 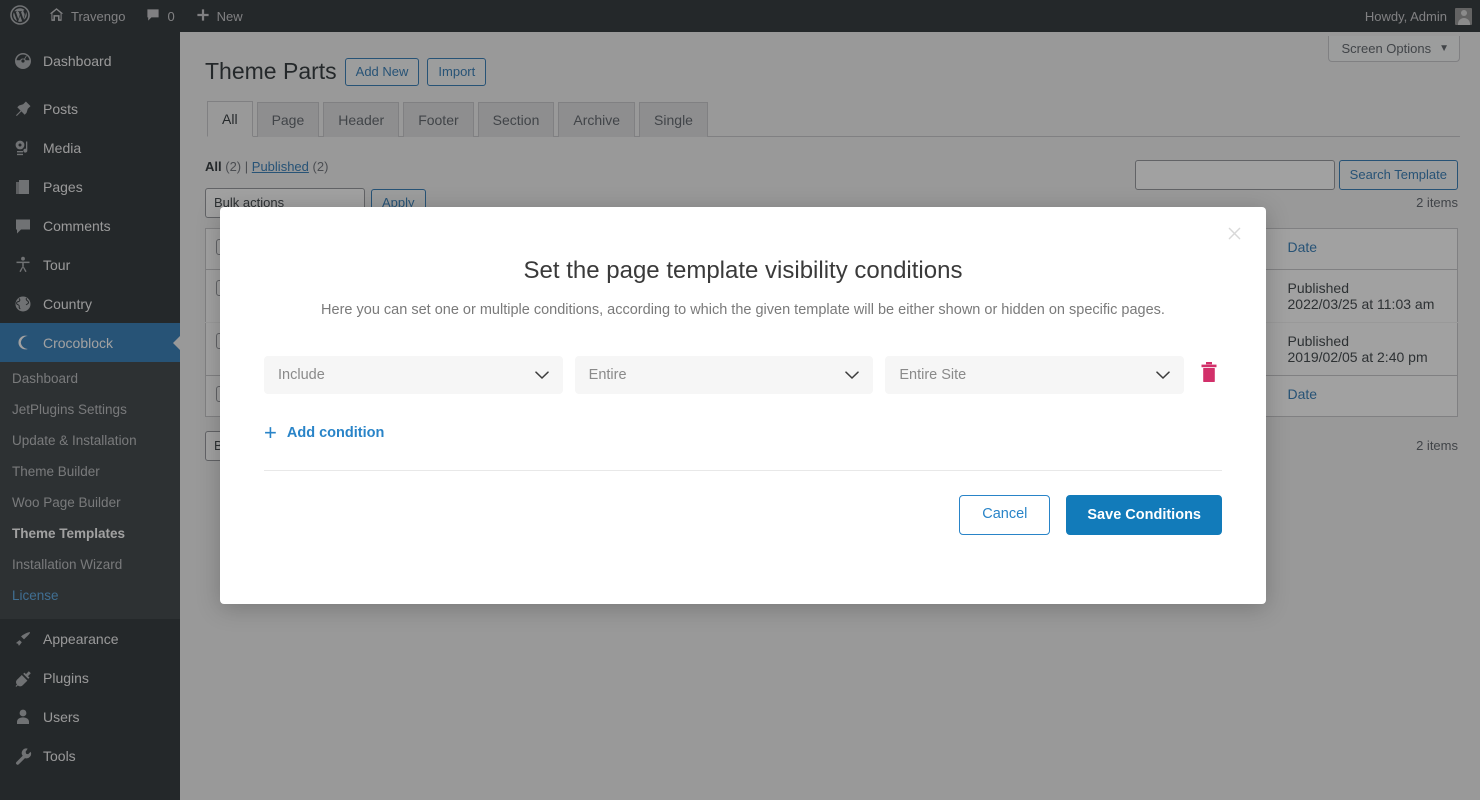 I want to click on cancel-button: Cancel, so click(x=1005, y=515).